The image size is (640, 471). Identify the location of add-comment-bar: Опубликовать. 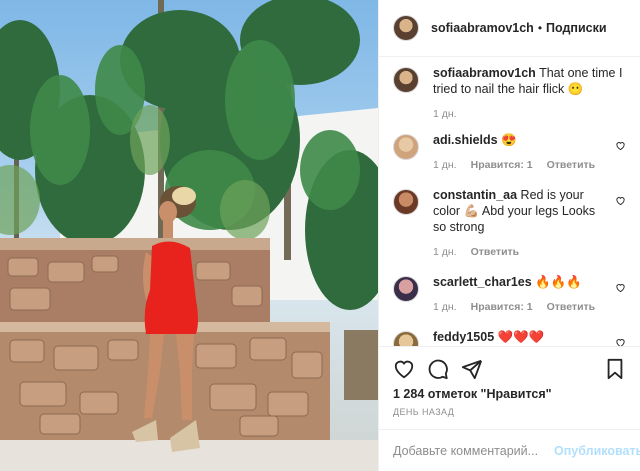
(509, 450).